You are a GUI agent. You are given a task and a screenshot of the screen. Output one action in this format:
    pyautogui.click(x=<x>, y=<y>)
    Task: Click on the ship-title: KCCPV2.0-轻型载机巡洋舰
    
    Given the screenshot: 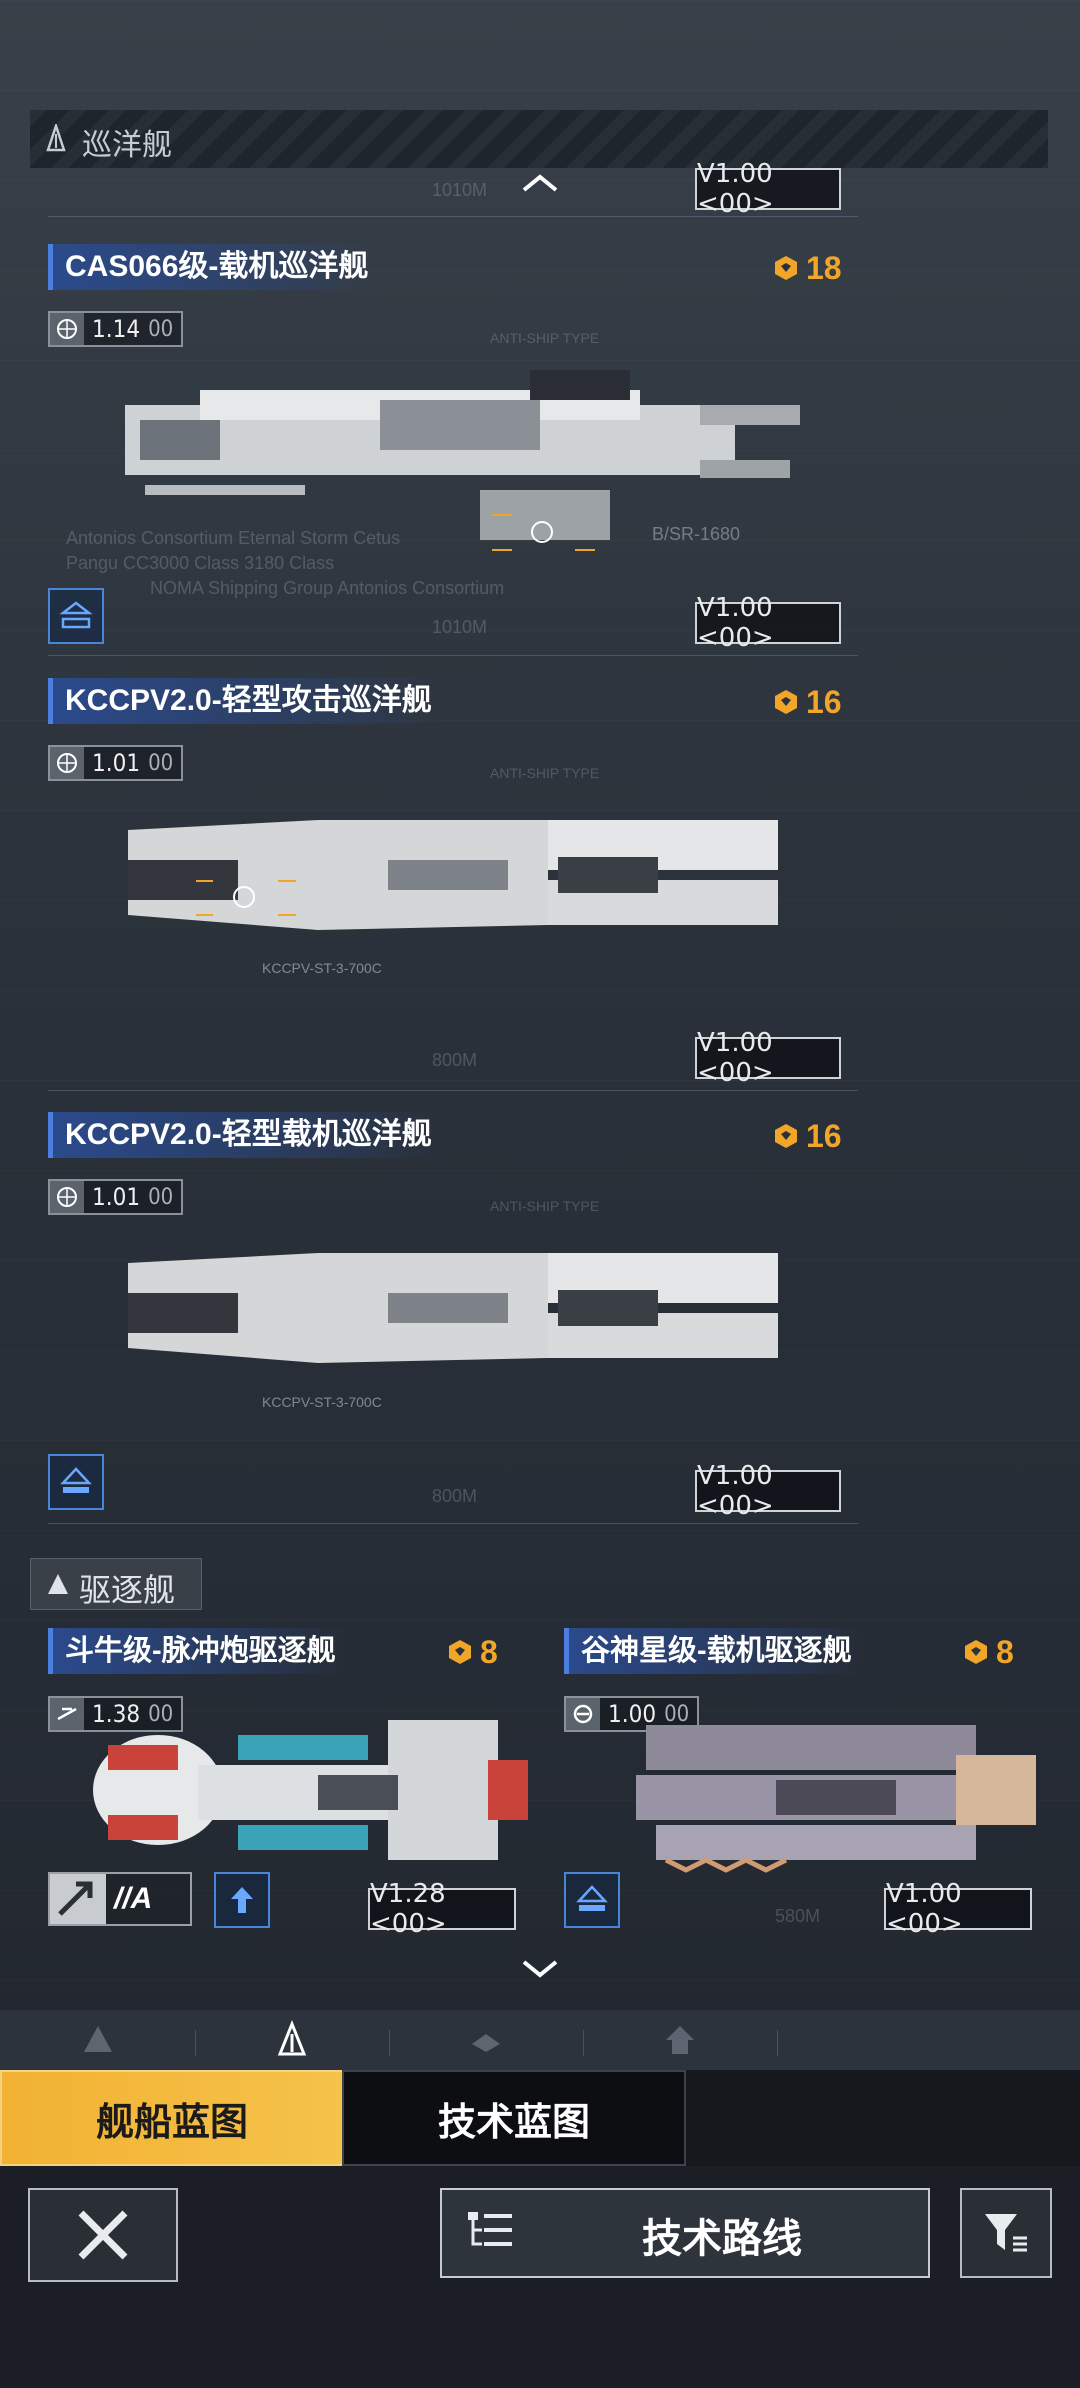 What is the action you would take?
    pyautogui.click(x=246, y=1135)
    